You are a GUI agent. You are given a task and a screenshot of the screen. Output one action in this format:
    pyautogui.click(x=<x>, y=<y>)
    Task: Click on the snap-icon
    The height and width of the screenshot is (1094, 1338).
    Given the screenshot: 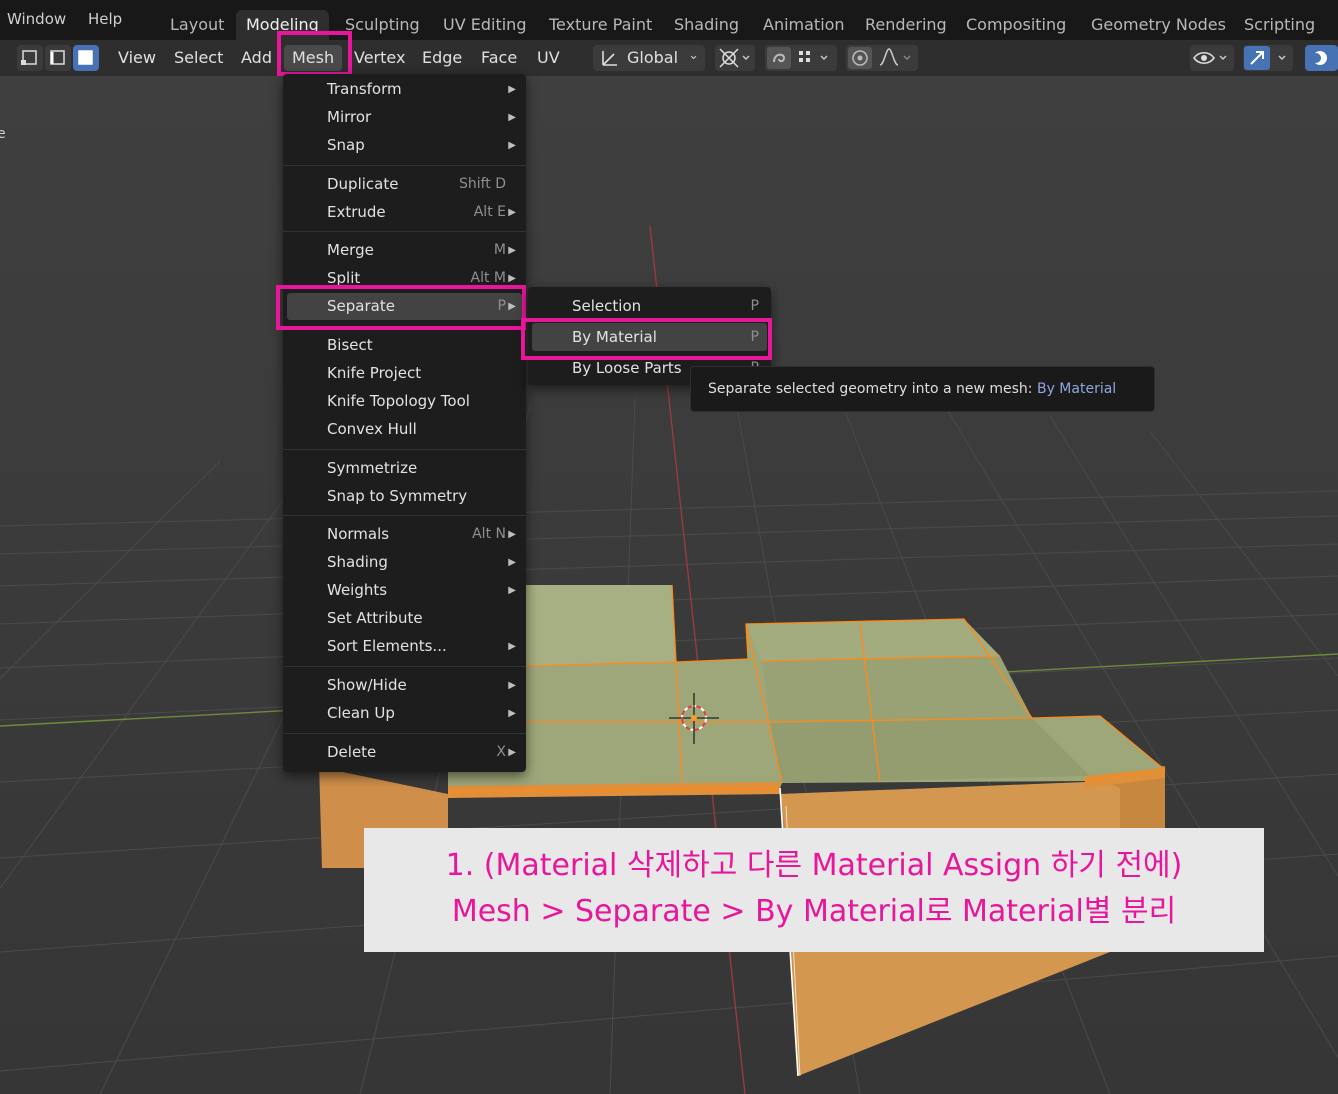 What is the action you would take?
    pyautogui.click(x=797, y=58)
    